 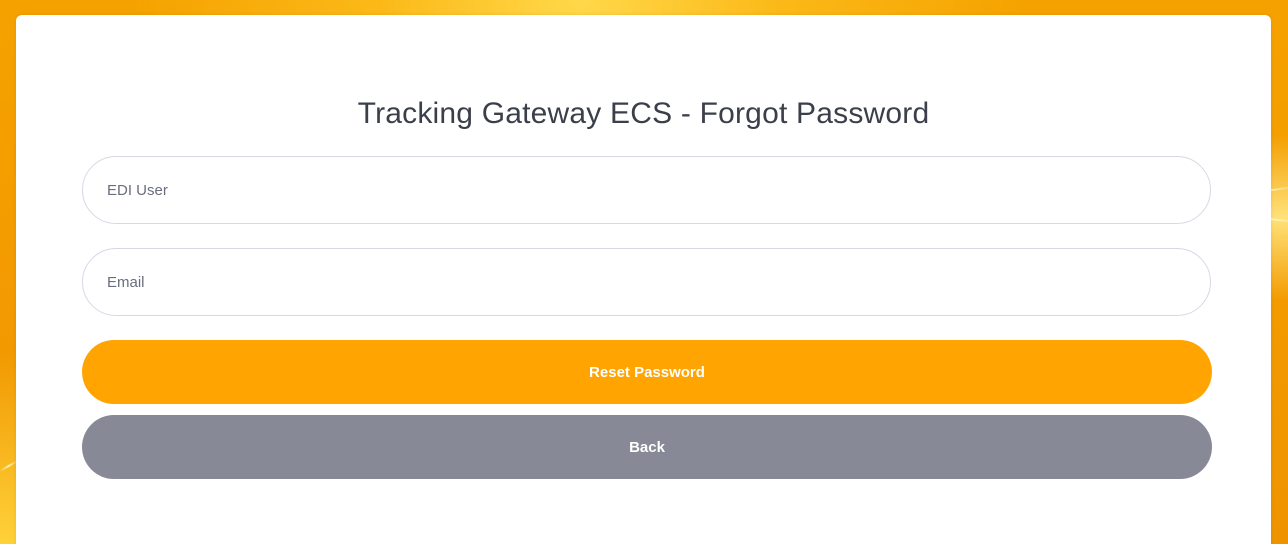 What do you see at coordinates (647, 372) in the screenshot?
I see `reset-password-button: Reset Password` at bounding box center [647, 372].